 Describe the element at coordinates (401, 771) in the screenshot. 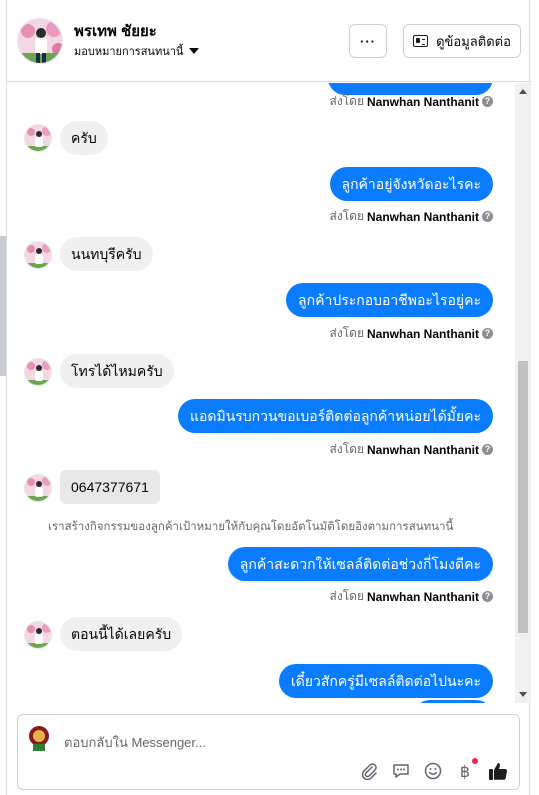

I see `saved-replies-icon` at that location.